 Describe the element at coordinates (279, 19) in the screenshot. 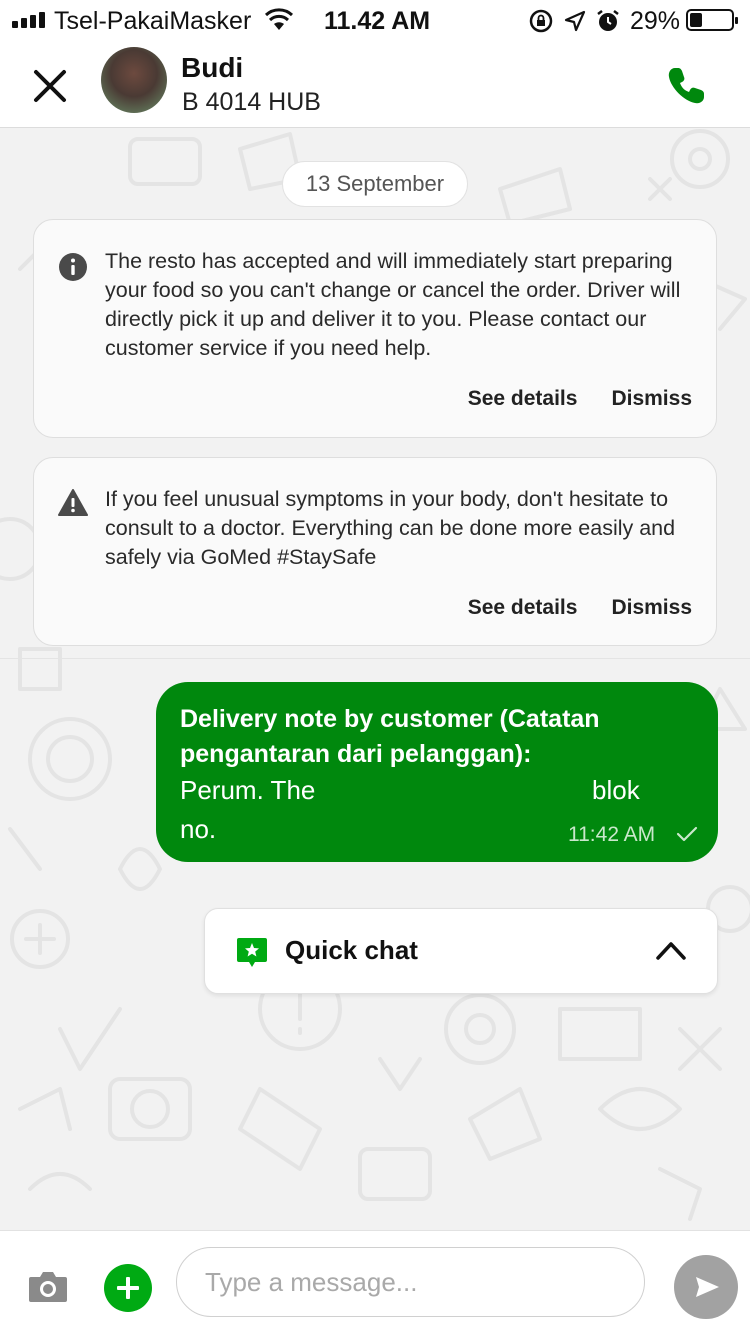

I see `wifi-icon` at that location.